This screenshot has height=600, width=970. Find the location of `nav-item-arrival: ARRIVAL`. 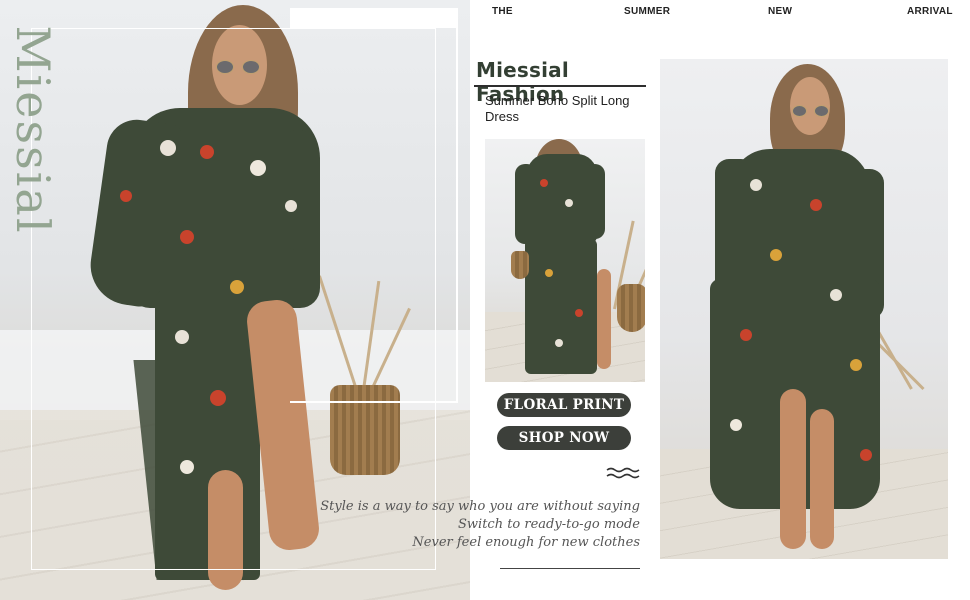

nav-item-arrival: ARRIVAL is located at coordinates (930, 11).